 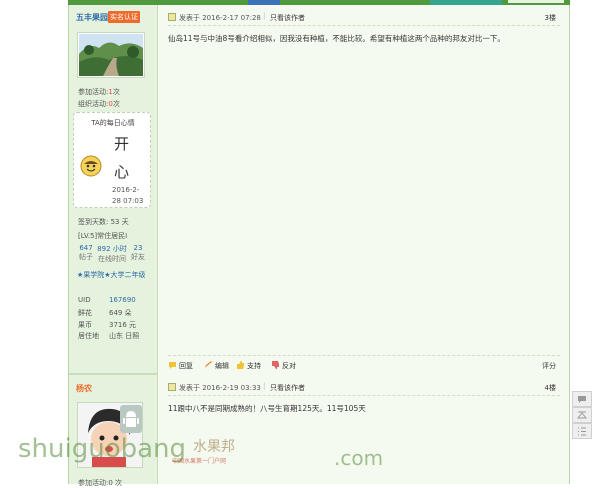 What do you see at coordinates (112, 254) in the screenshot?
I see `online-time: 892 小时 在线时间` at bounding box center [112, 254].